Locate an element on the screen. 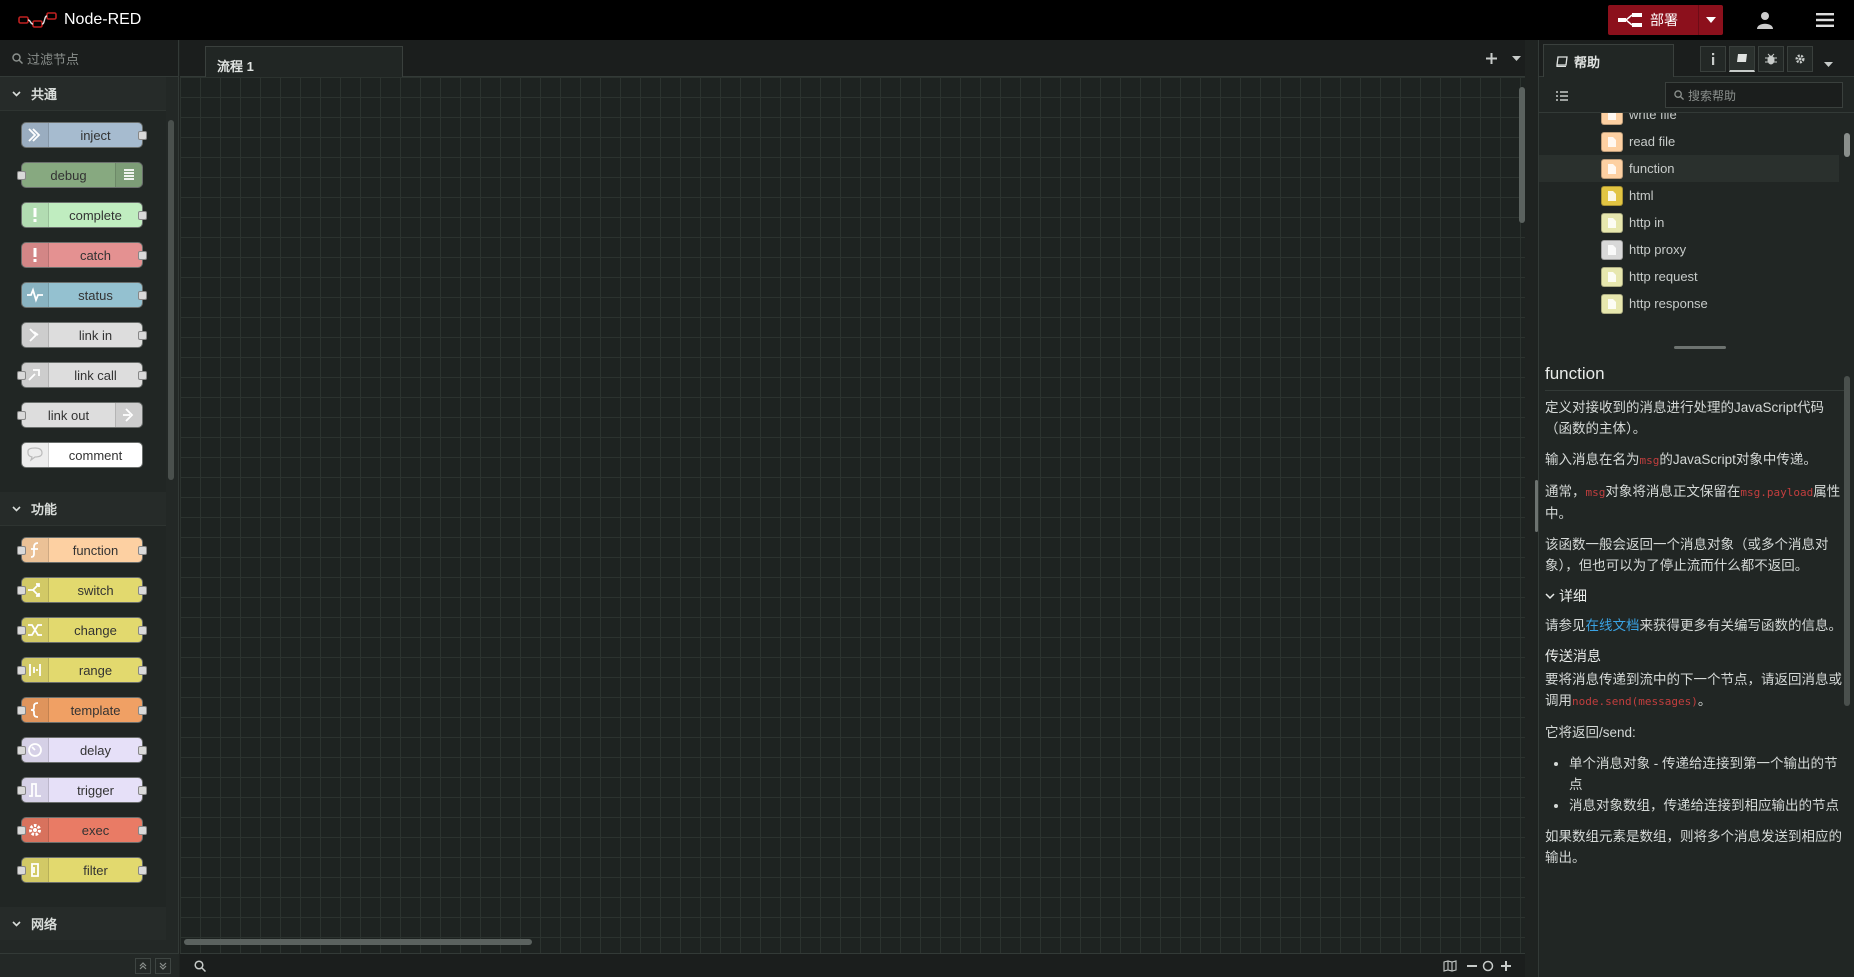 The width and height of the screenshot is (1854, 977). zoom-out-button is located at coordinates (1472, 968).